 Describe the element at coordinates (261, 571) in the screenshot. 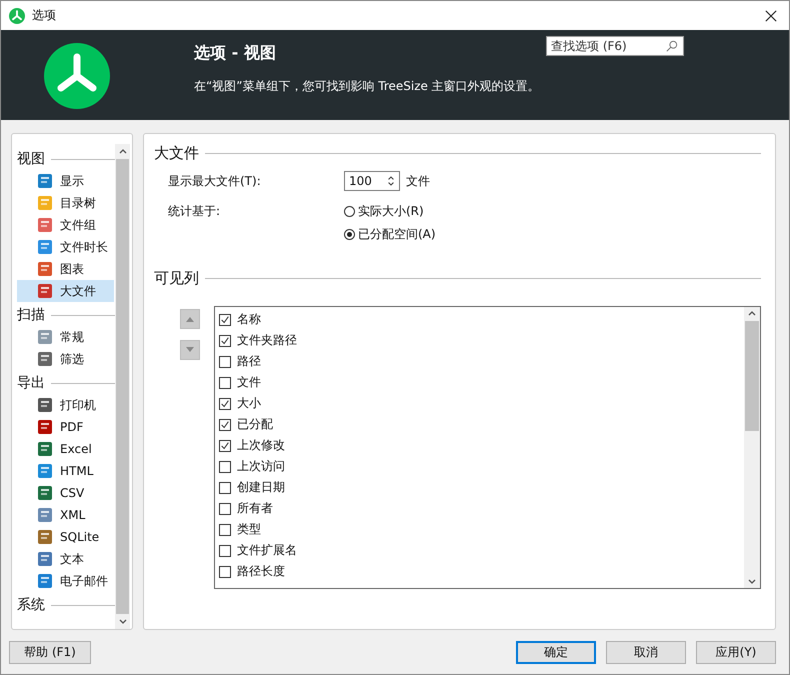

I see `column-name: 路径长度` at that location.